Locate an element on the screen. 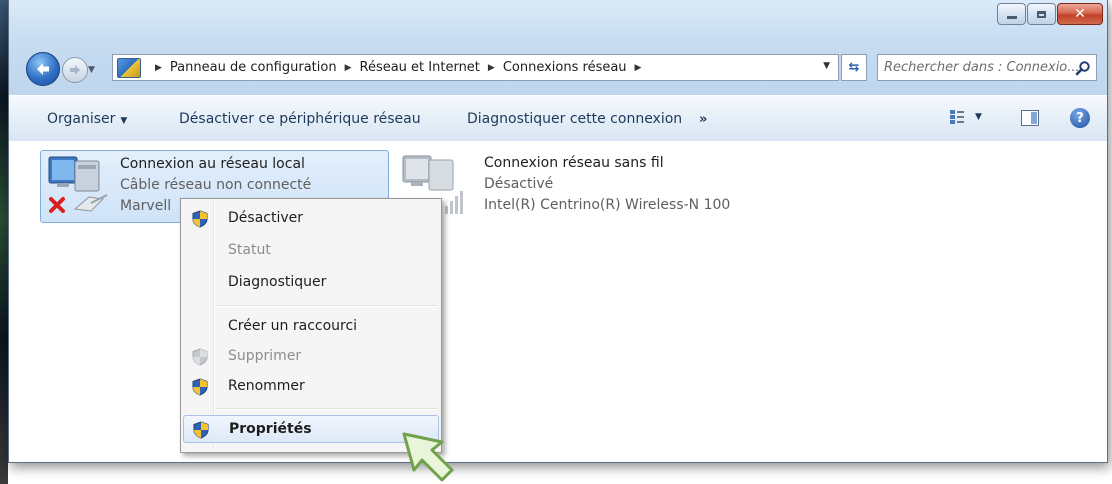 This screenshot has width=1112, height=484. close-icon: ✕ is located at coordinates (1080, 14).